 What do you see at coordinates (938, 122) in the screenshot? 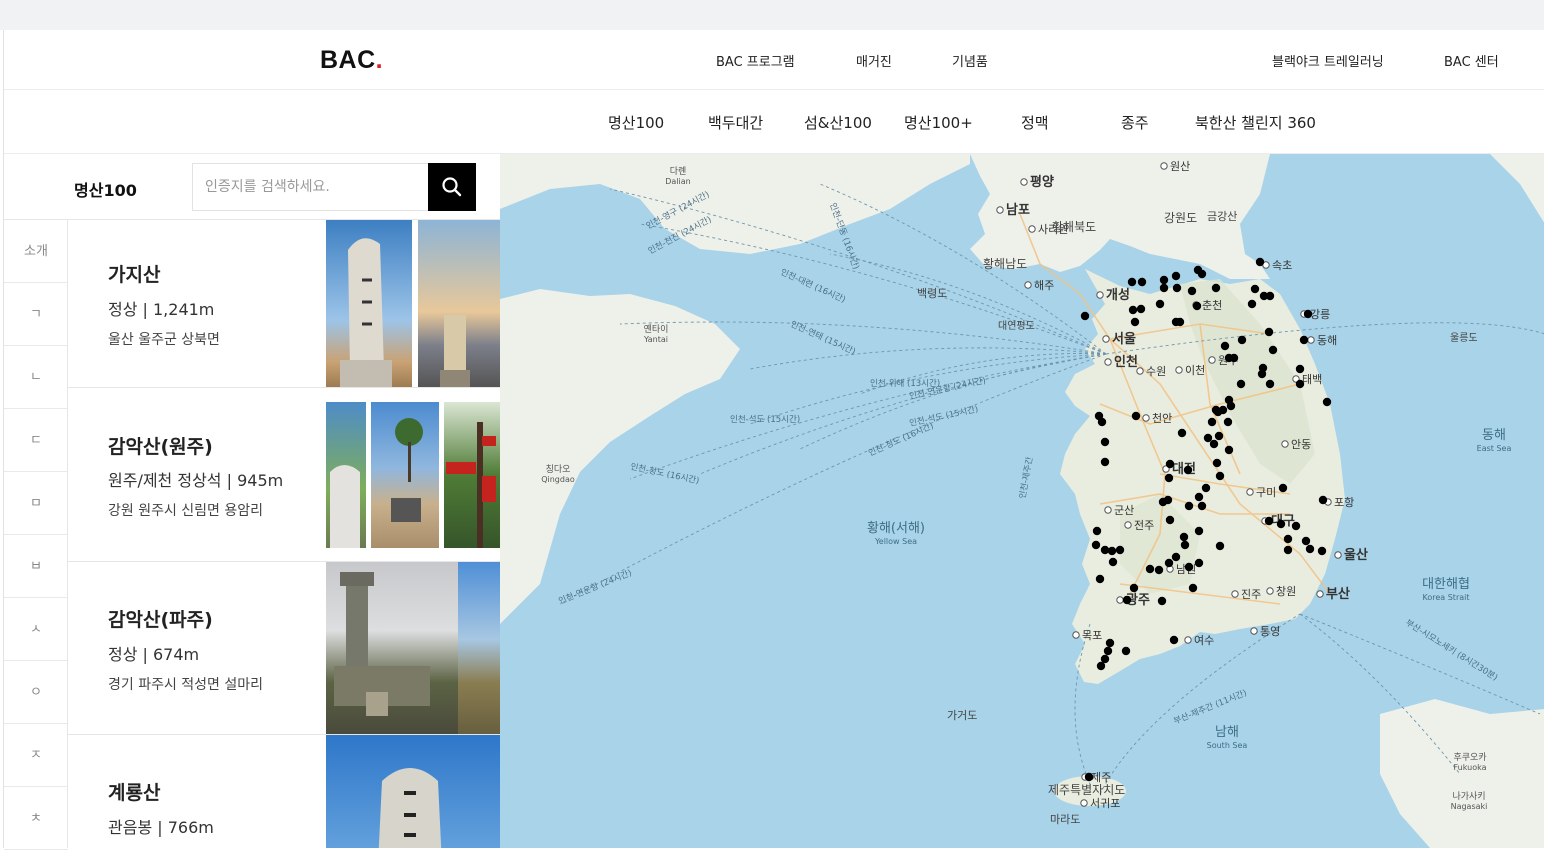
I see `tab-100-mountains-plus: 명산100+` at bounding box center [938, 122].